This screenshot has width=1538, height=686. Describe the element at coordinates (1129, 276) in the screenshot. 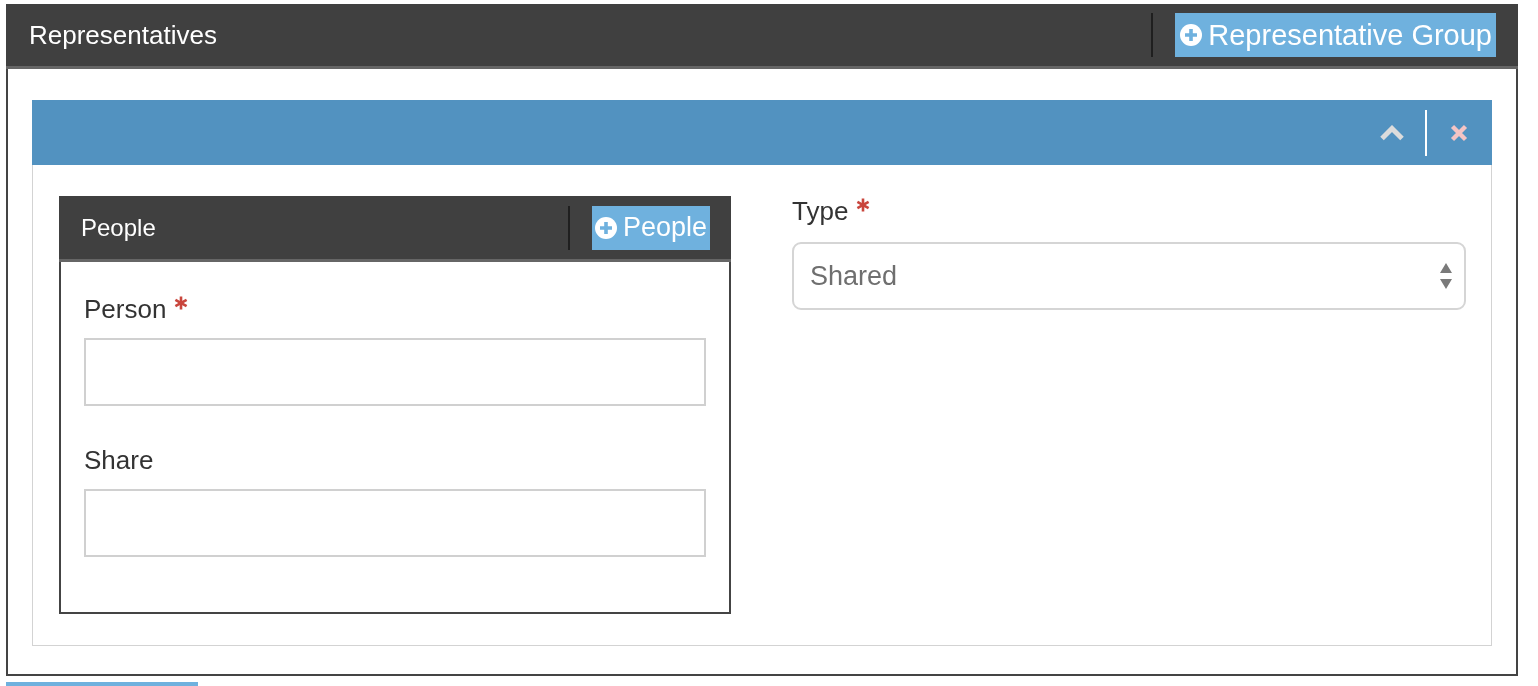

I see `type-select: Shared` at that location.